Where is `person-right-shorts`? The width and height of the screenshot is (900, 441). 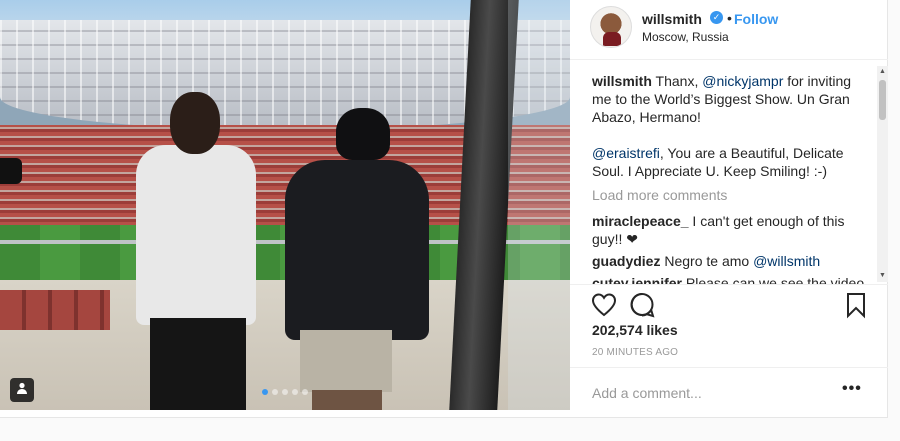
person-right-shorts is located at coordinates (346, 361).